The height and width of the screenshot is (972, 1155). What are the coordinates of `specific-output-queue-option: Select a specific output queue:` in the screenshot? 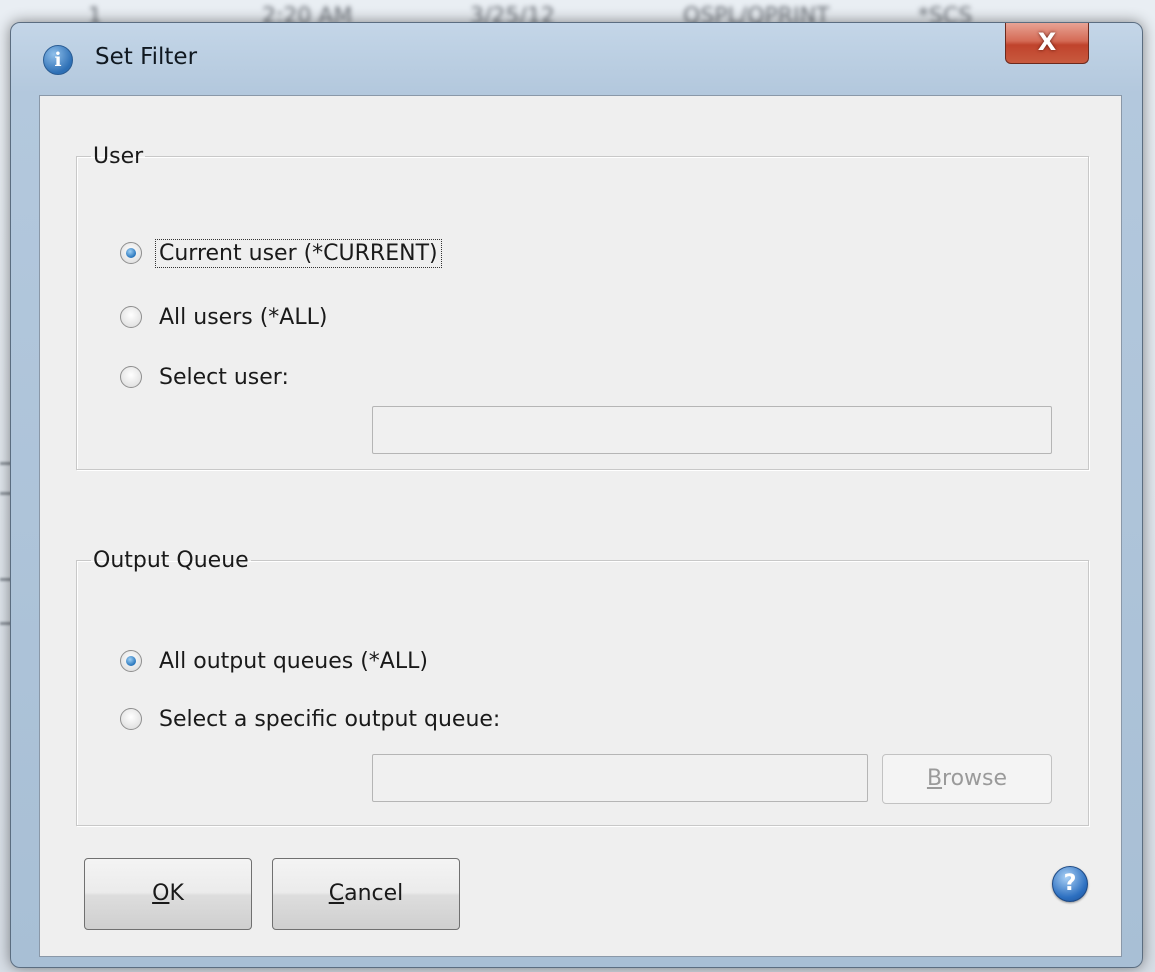 It's located at (311, 719).